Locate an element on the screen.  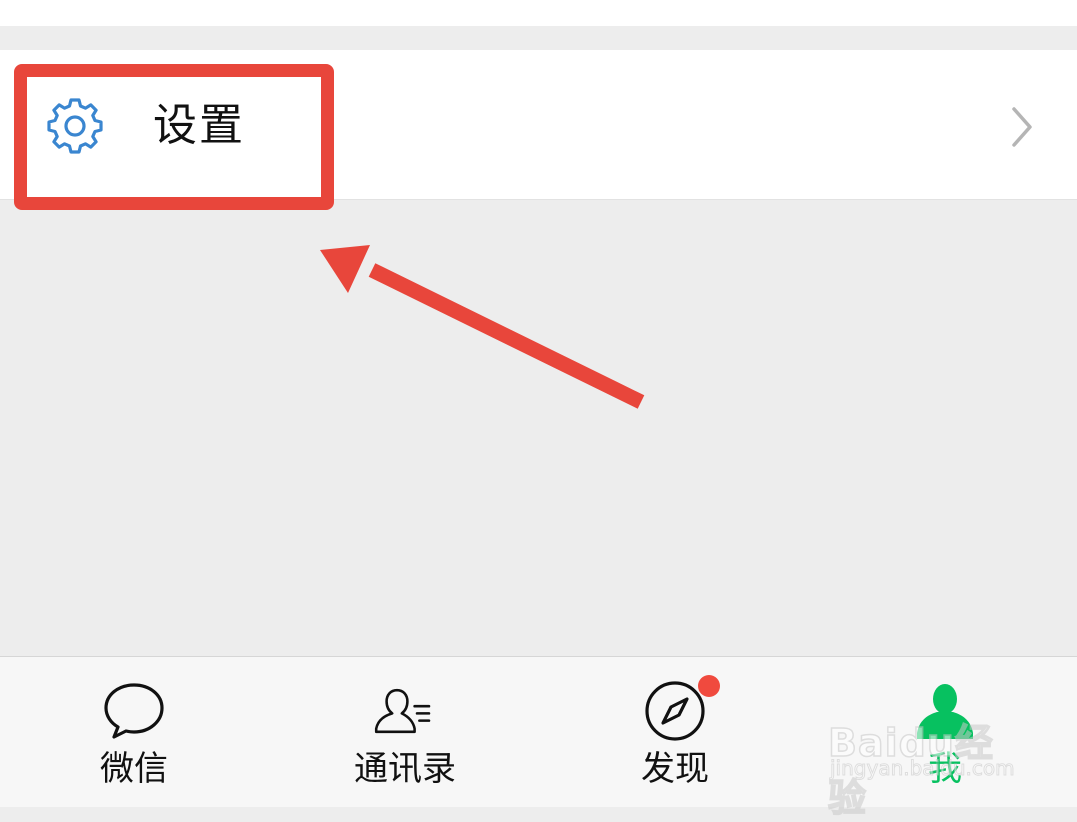
tab-chats: 微信 is located at coordinates (134, 732).